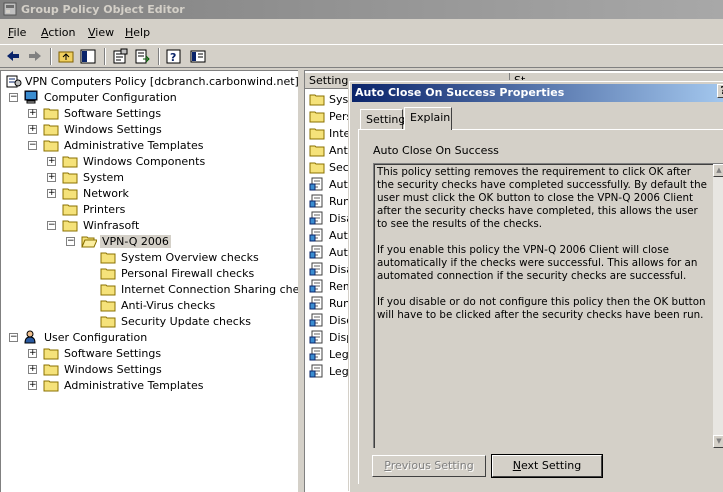 This screenshot has height=492, width=723. What do you see at coordinates (149, 161) in the screenshot?
I see `tree-windows-components: + Windows Components` at bounding box center [149, 161].